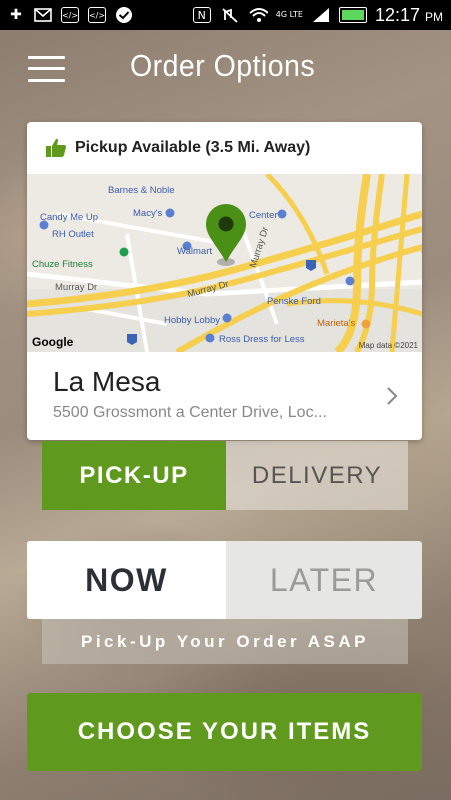  I want to click on map-label: Barnes & Noble, so click(141, 190).